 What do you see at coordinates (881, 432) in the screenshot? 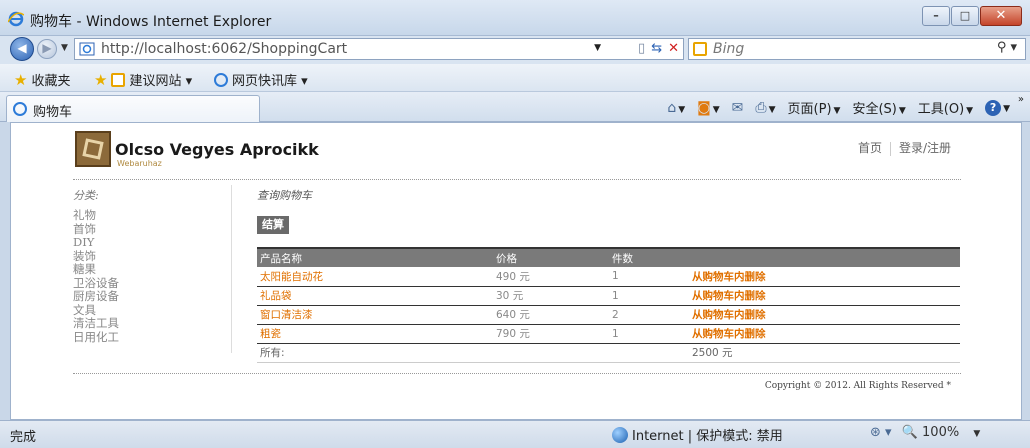
I see `protected-mode-icon: ⊛ ▾` at bounding box center [881, 432].